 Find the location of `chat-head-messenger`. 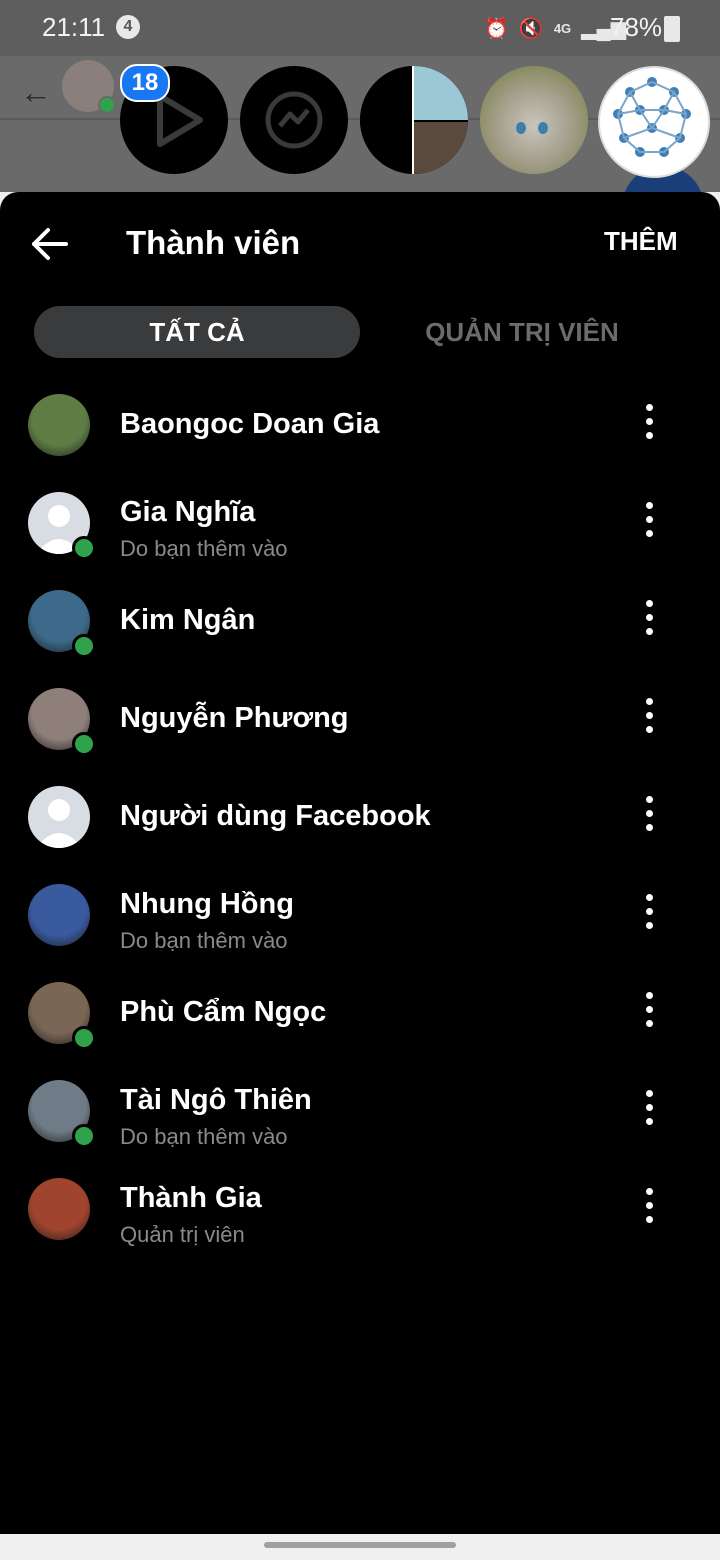

chat-head-messenger is located at coordinates (294, 120).